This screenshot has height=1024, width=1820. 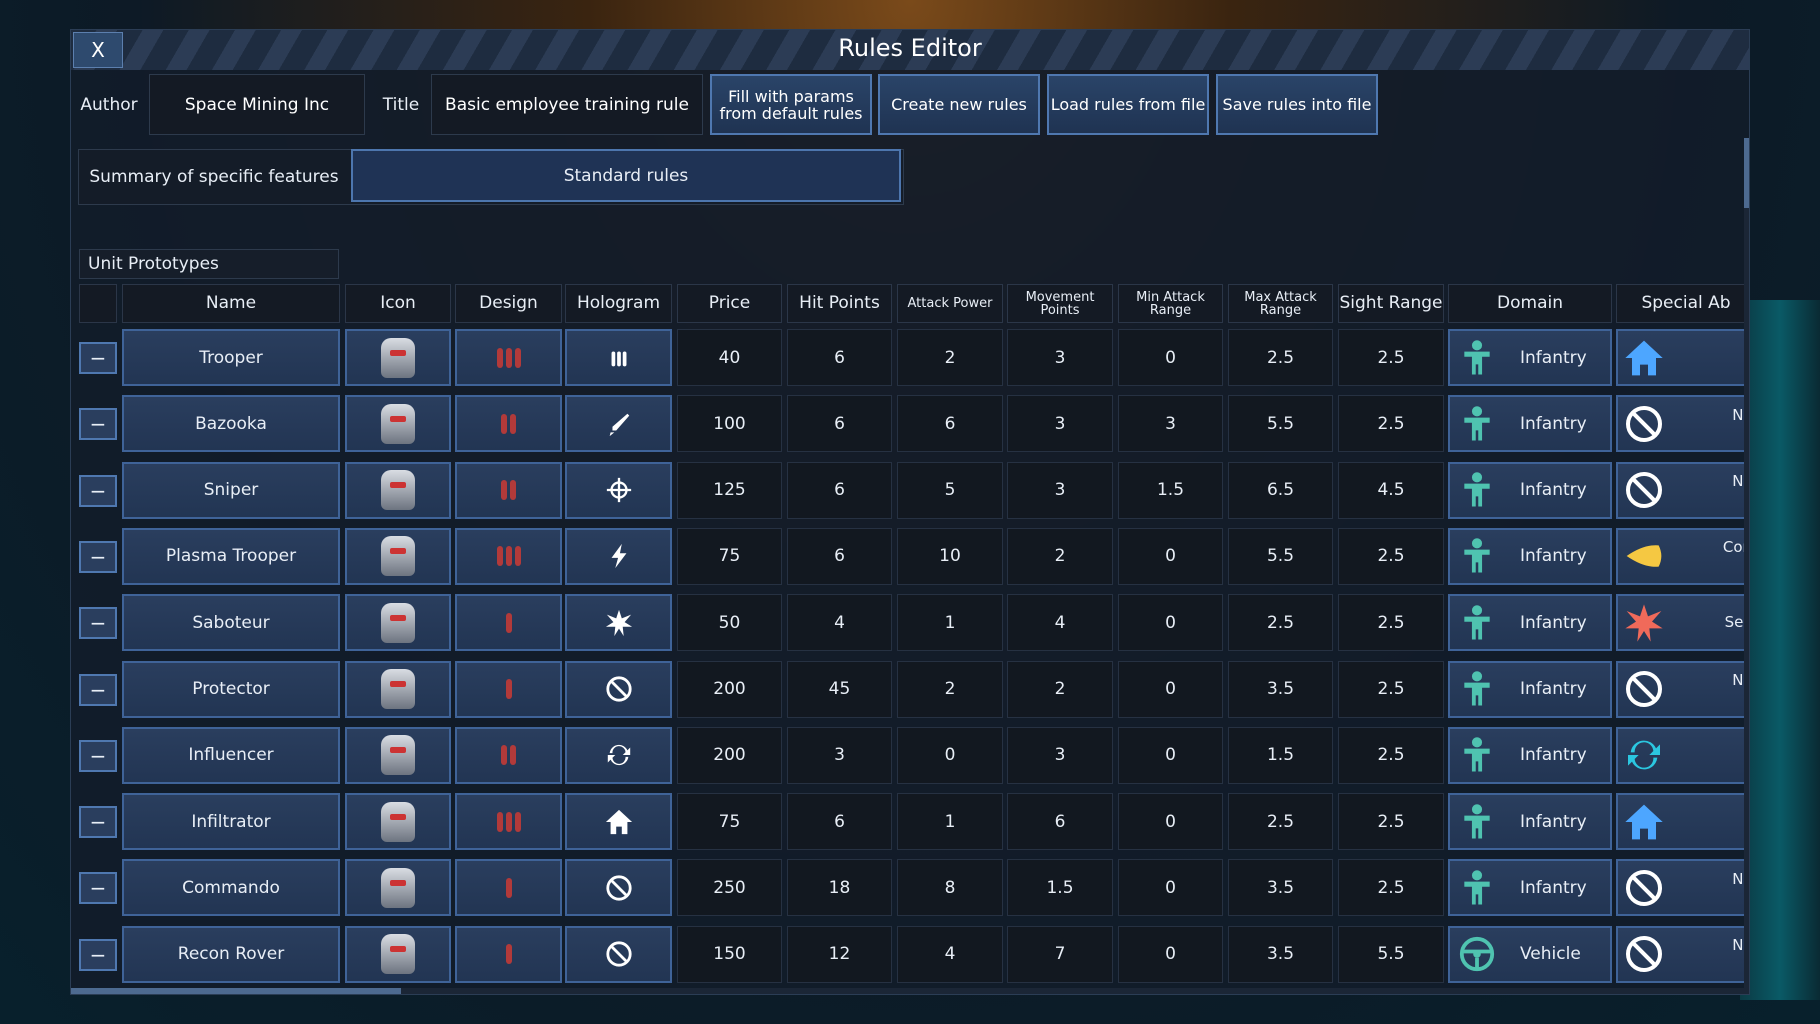 What do you see at coordinates (1280, 556) in the screenshot?
I see `unit-max-field: 5.5` at bounding box center [1280, 556].